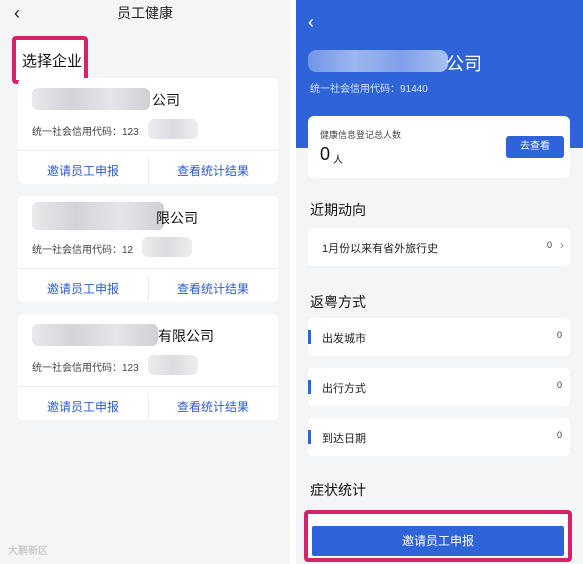 The width and height of the screenshot is (583, 564). I want to click on view-details-button: 去查看, so click(535, 147).